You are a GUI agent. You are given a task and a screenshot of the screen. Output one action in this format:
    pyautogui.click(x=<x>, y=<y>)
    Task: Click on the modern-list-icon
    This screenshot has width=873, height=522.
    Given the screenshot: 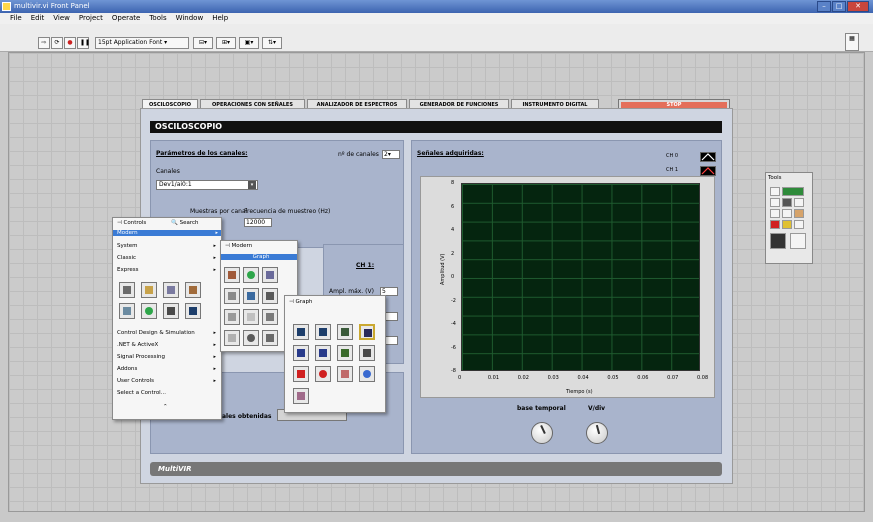 What is the action you would take?
    pyautogui.click(x=251, y=296)
    